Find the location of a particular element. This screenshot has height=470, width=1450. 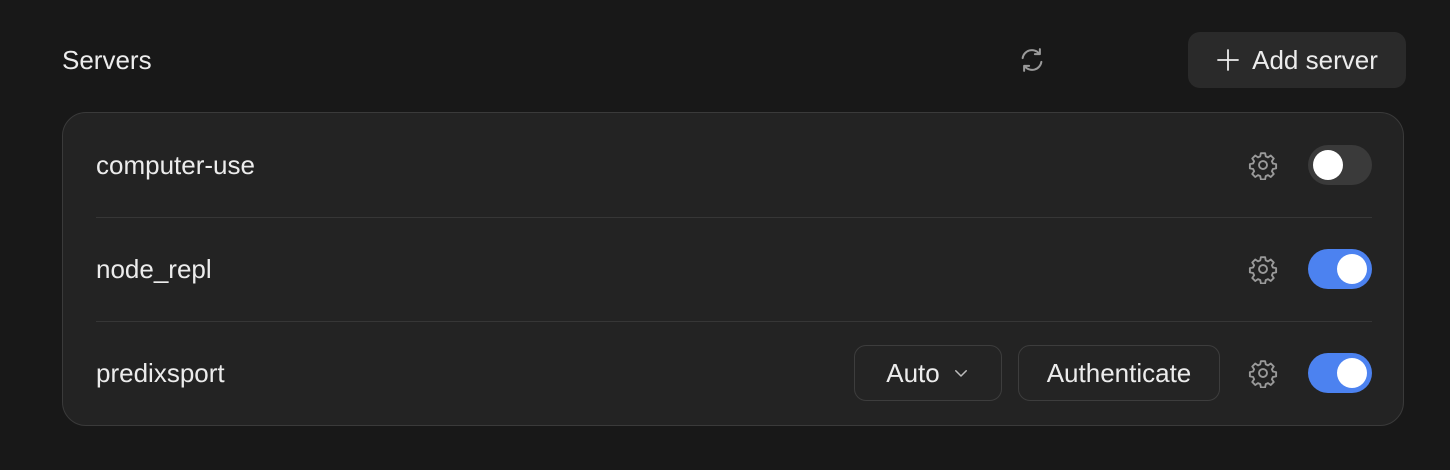

authenticate-button: Authenticate is located at coordinates (1119, 373).